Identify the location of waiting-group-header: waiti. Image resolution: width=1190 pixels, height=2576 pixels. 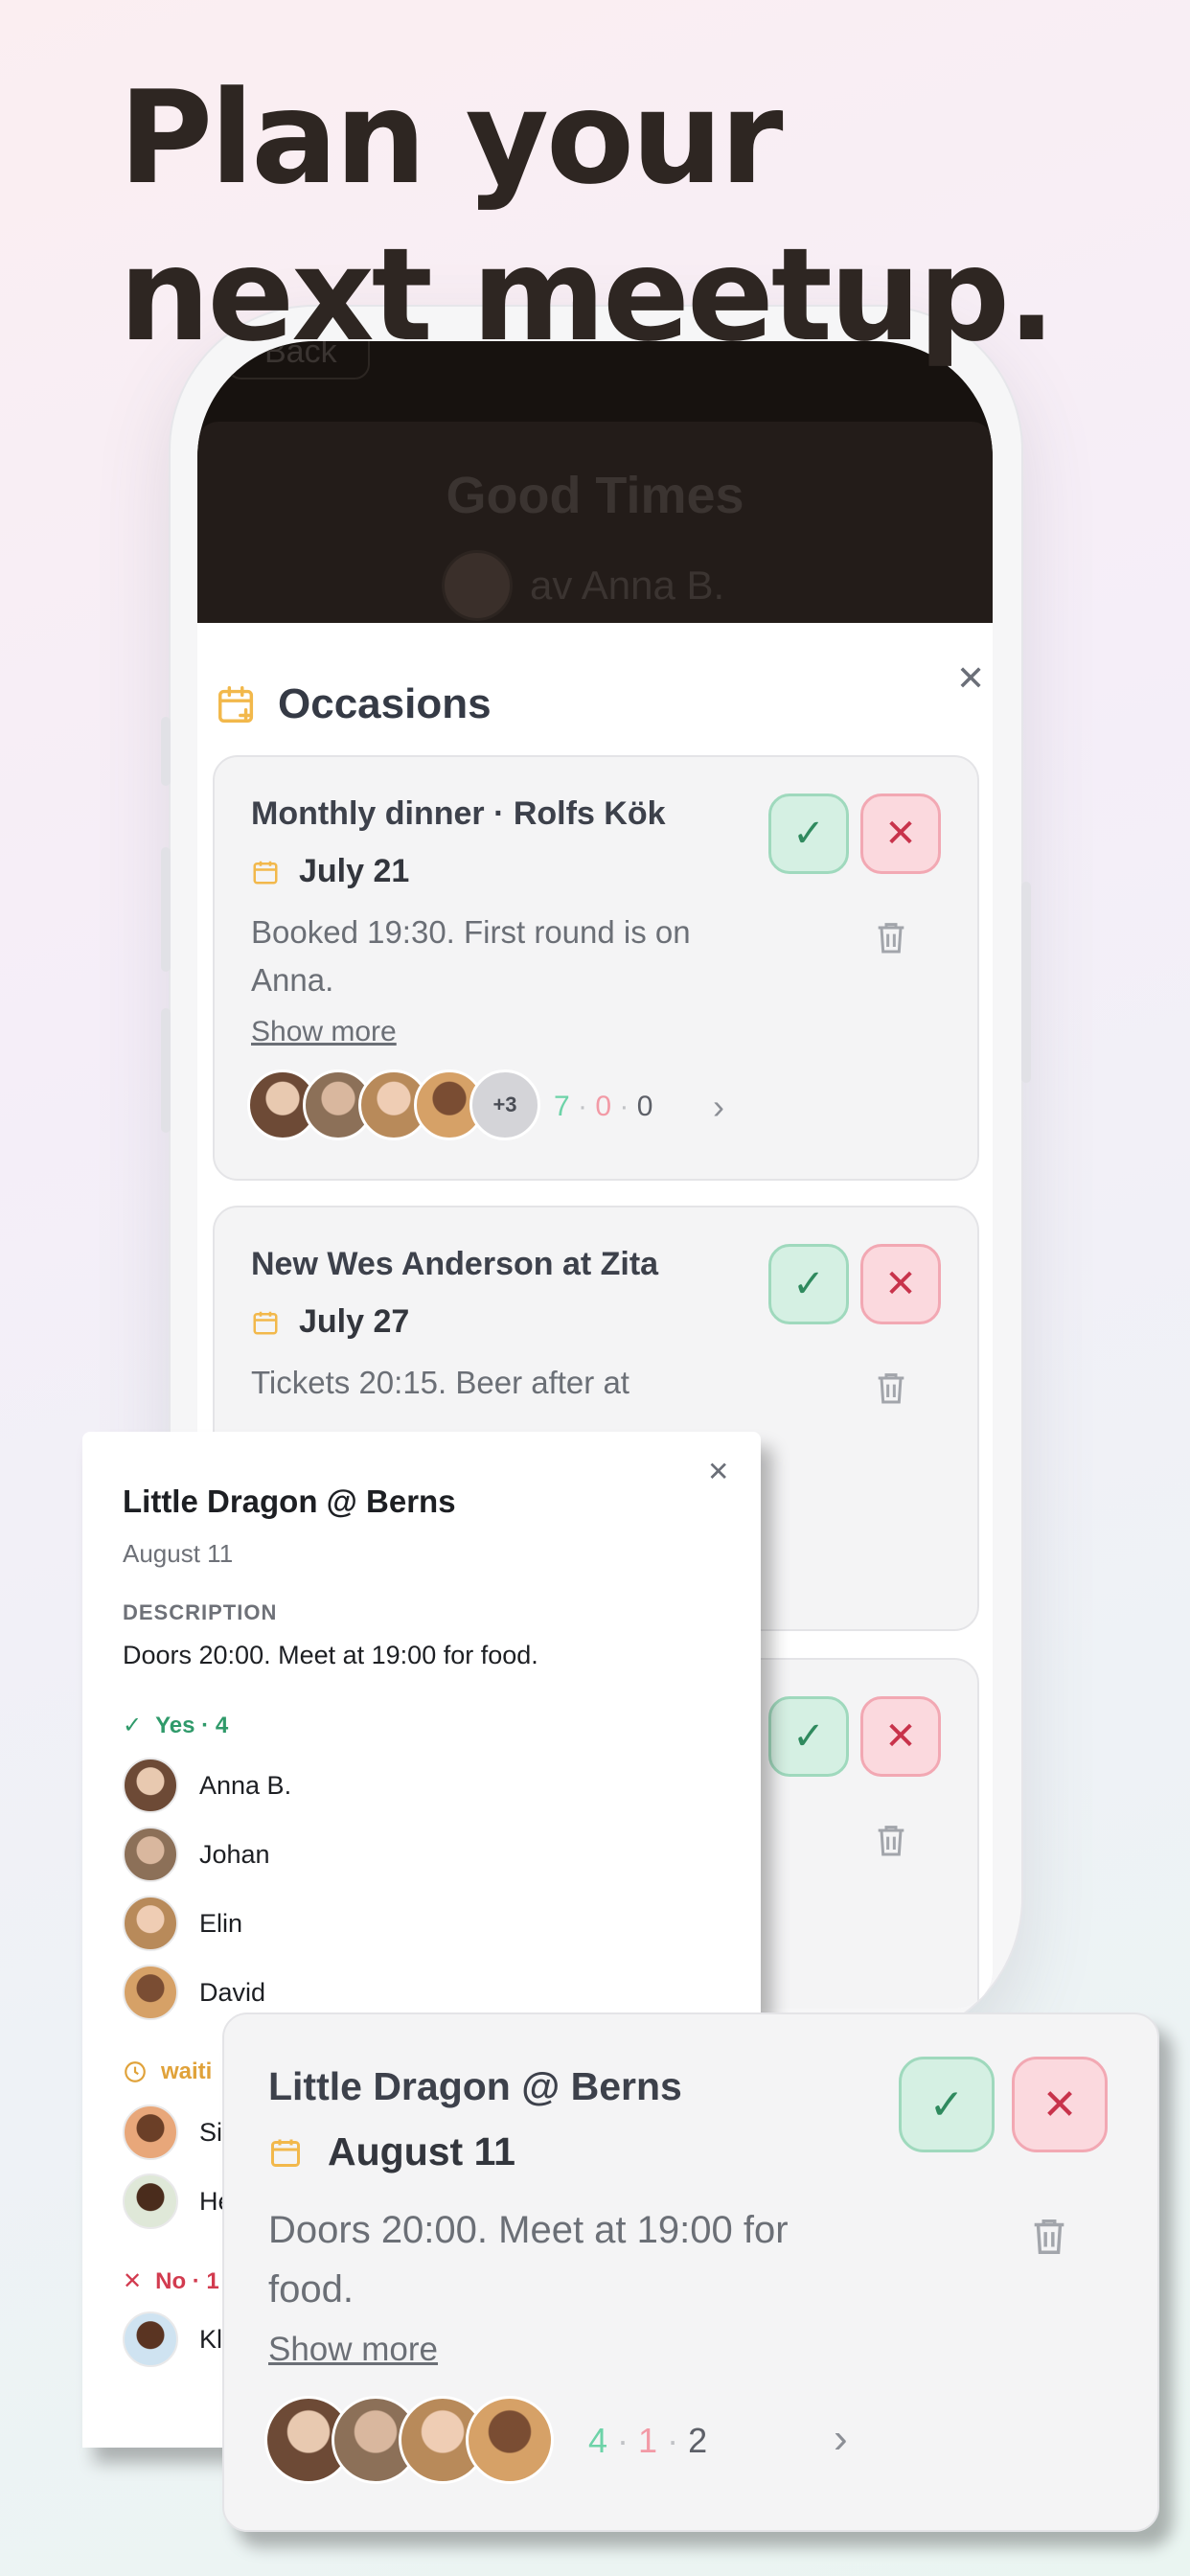
(167, 2071).